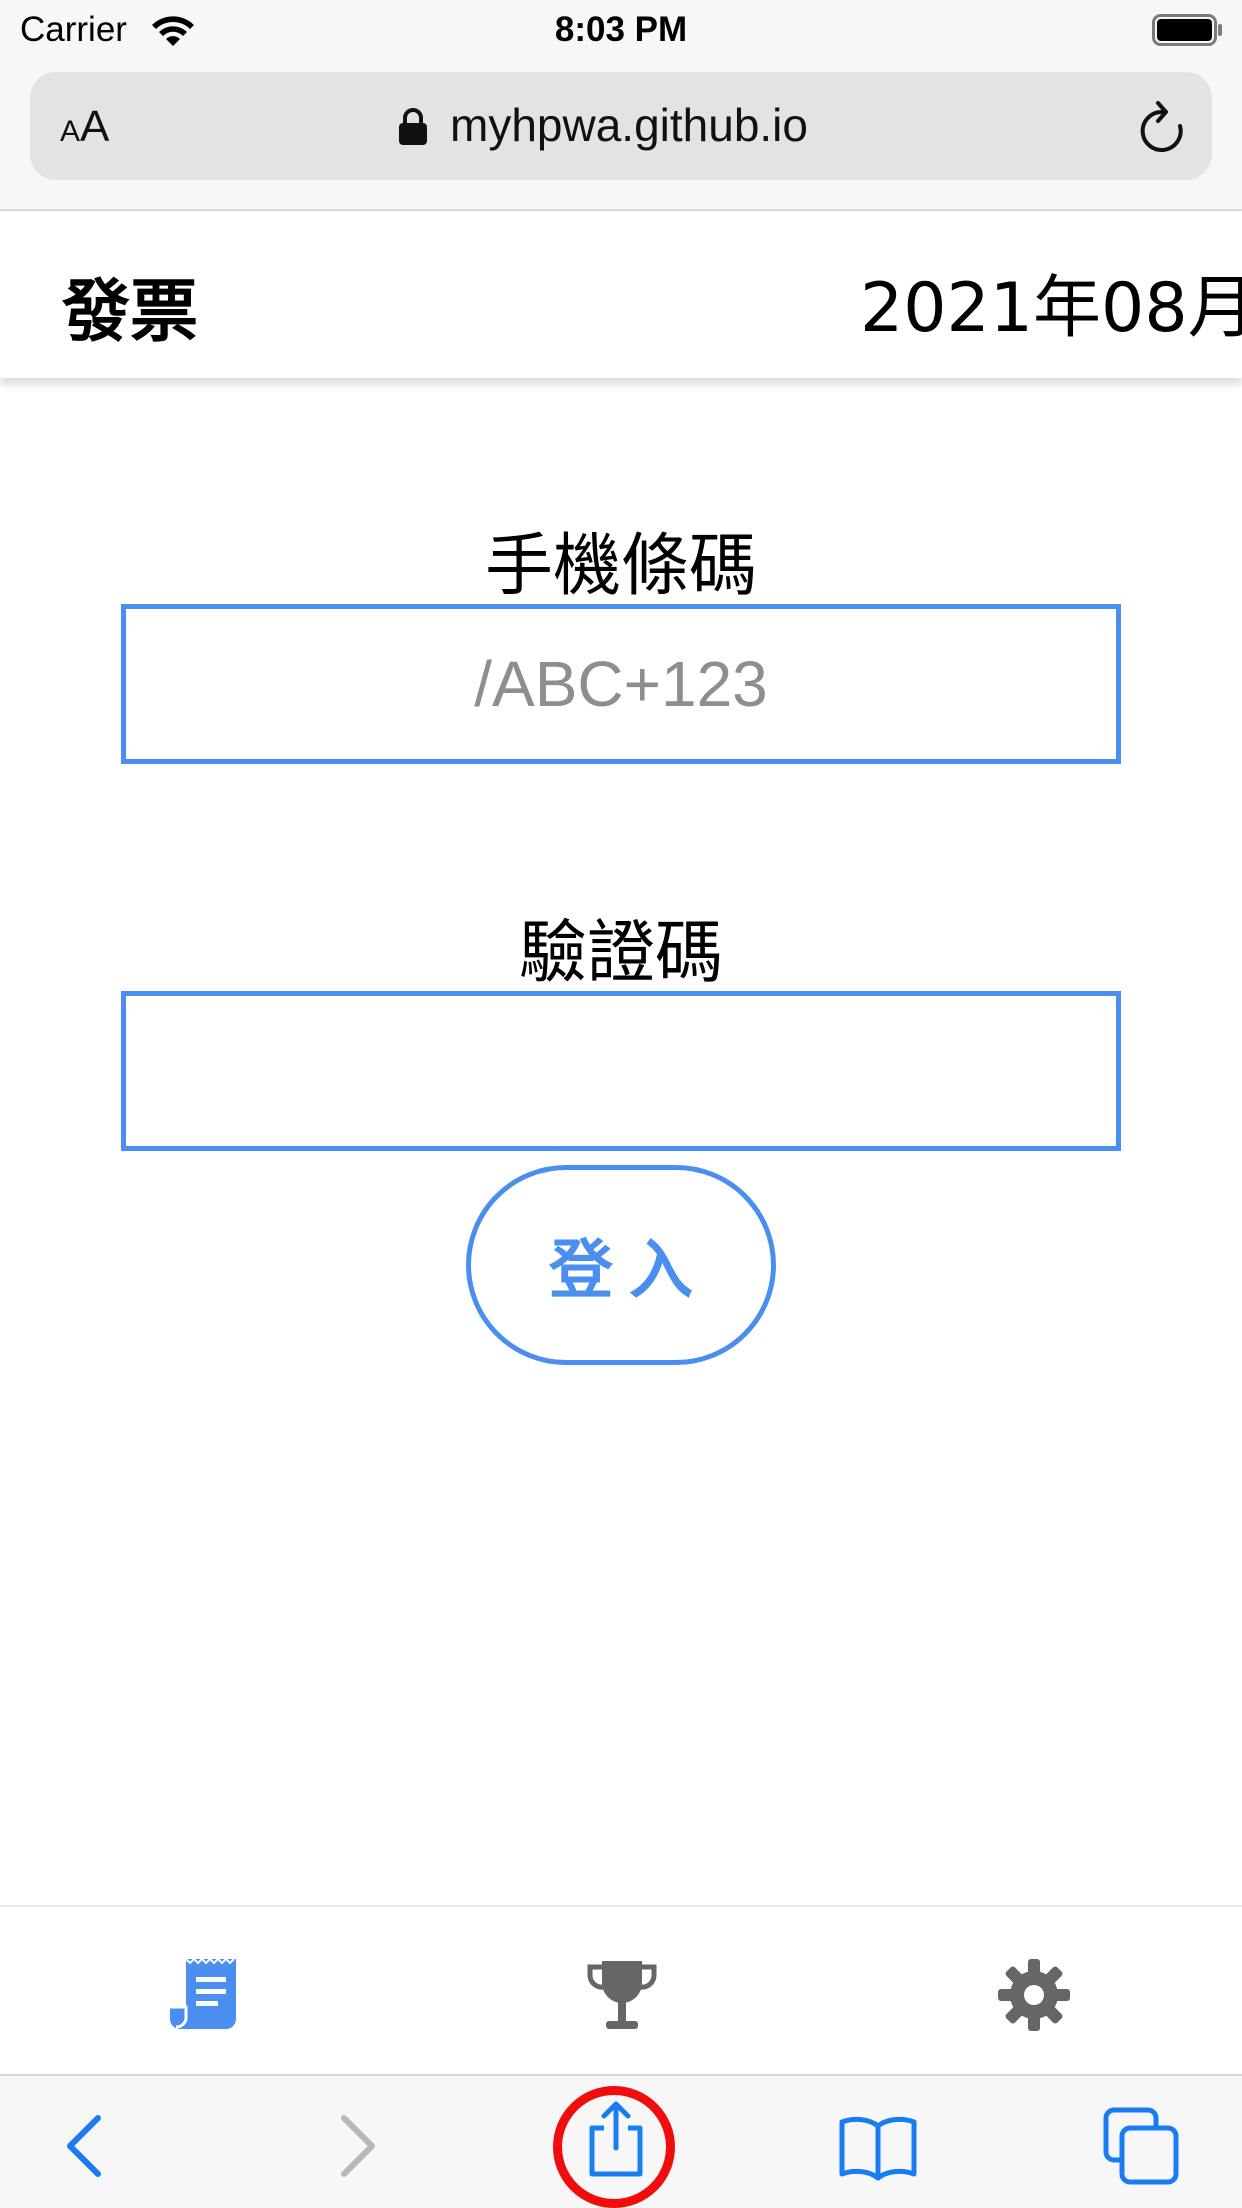 The height and width of the screenshot is (2208, 1242). Describe the element at coordinates (208, 1995) in the screenshot. I see `invoice-icon` at that location.